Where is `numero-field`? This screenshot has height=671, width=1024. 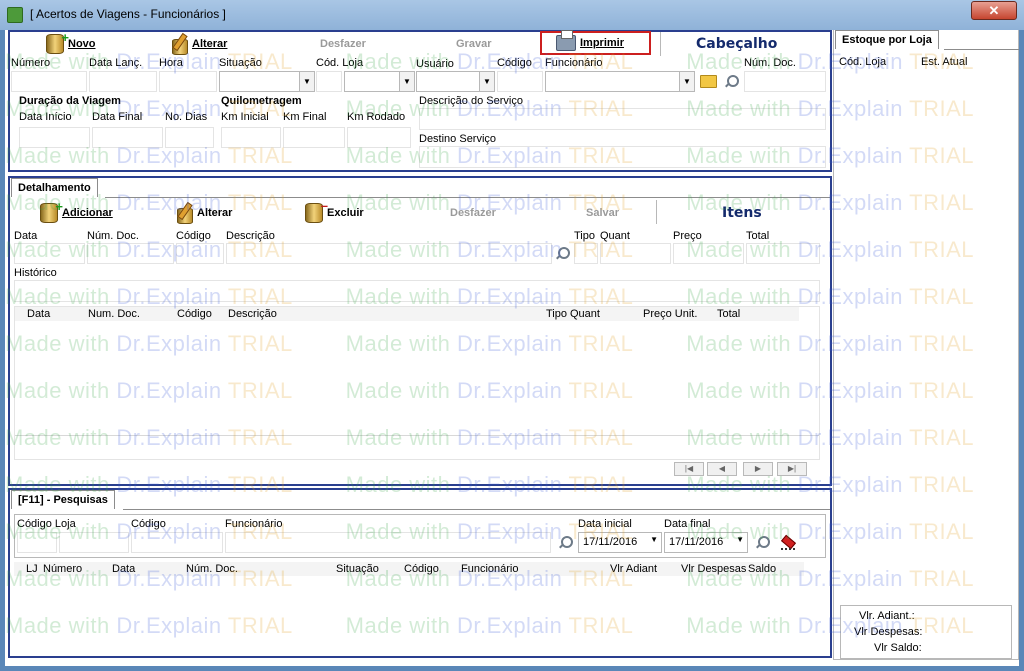
numero-field is located at coordinates (49, 81).